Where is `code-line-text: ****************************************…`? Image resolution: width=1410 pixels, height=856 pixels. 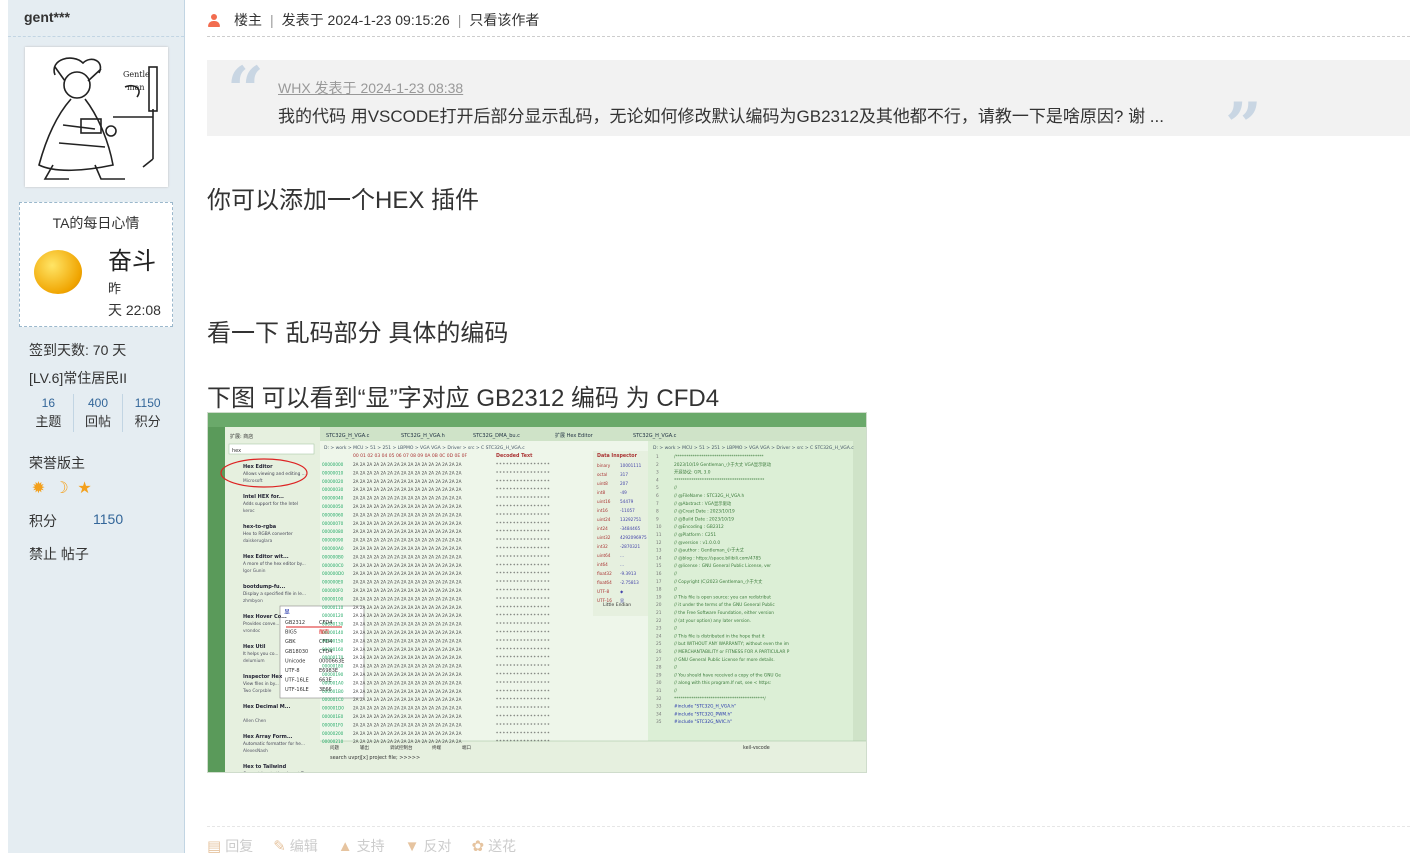
code-line-text: ****************************************… is located at coordinates (720, 699).